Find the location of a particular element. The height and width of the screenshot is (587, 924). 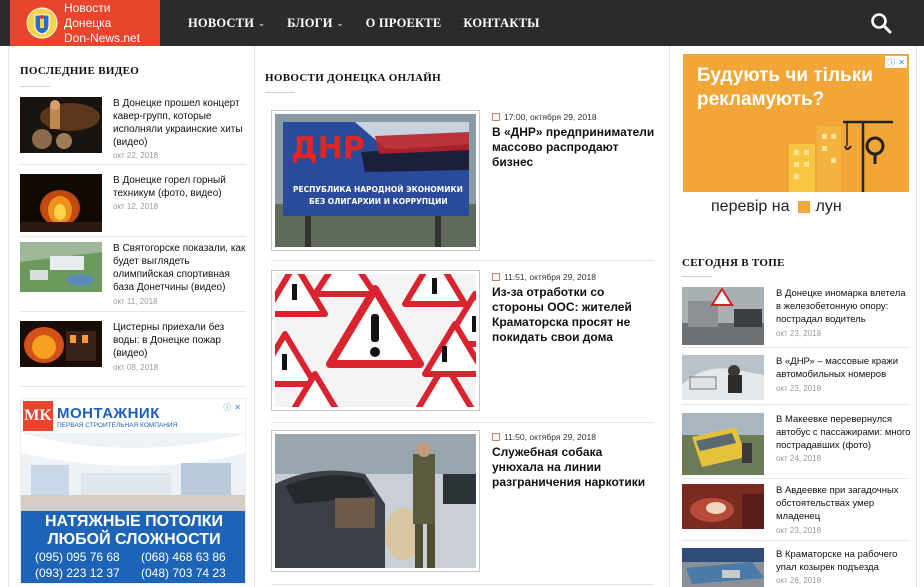

news-image-title: ДНР is located at coordinates (328, 148).